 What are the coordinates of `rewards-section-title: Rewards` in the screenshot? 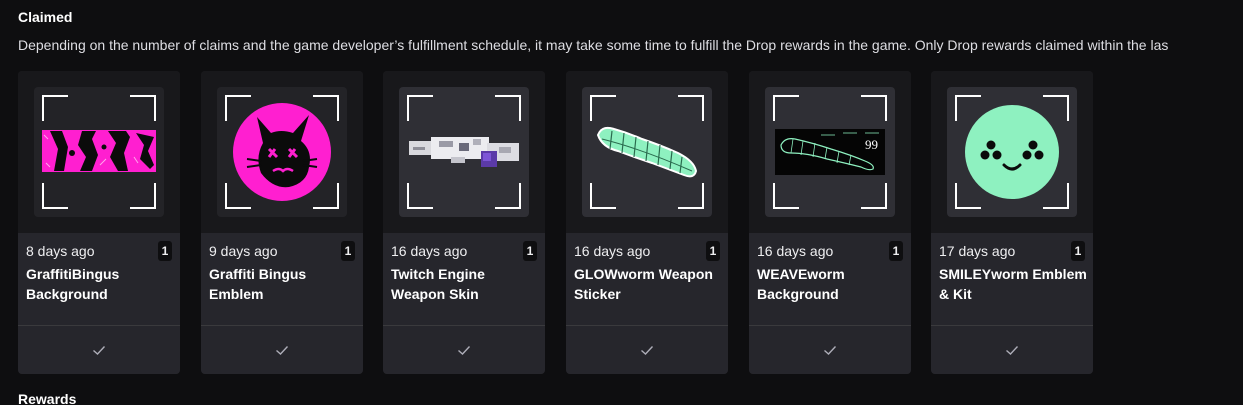 It's located at (47, 398).